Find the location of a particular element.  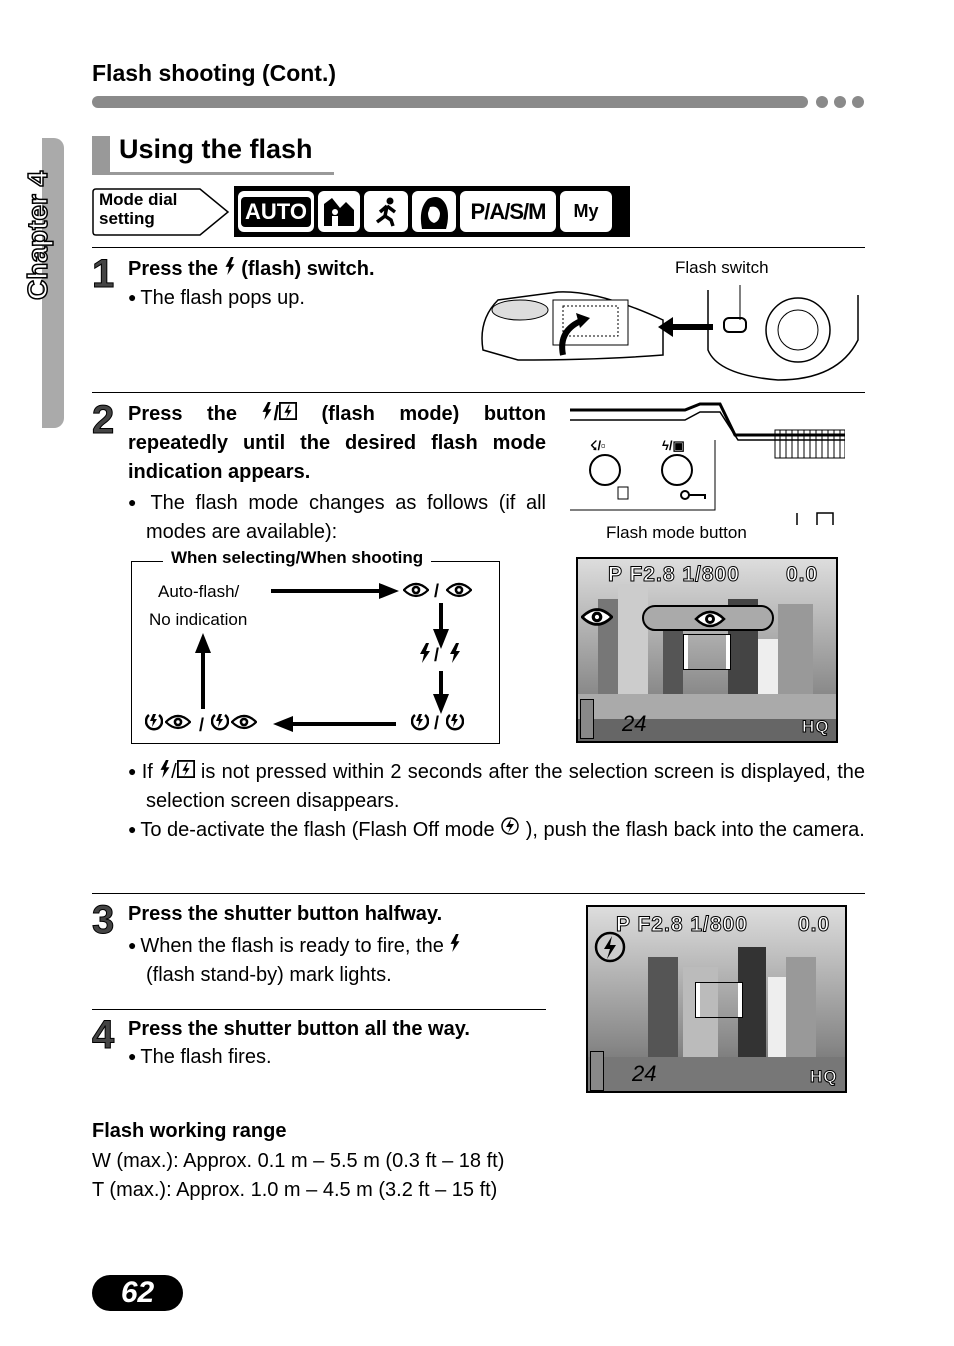

flash-off-icon is located at coordinates (510, 826).